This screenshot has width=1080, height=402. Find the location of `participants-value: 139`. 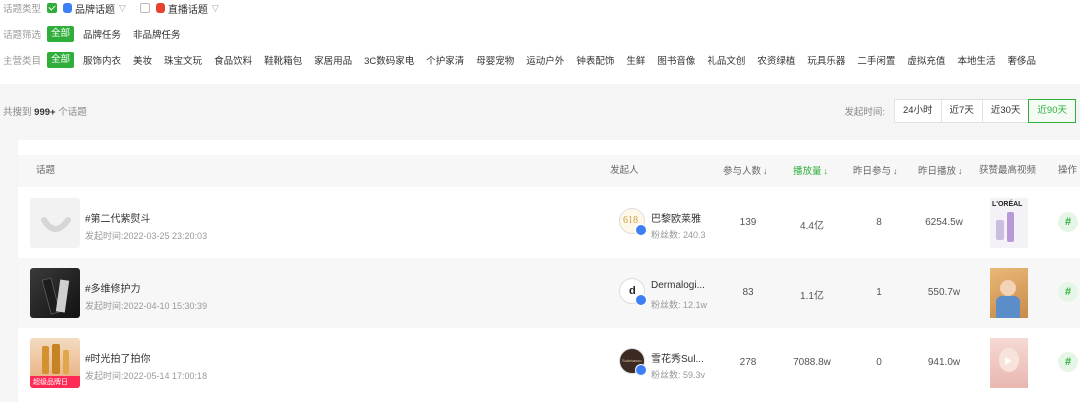

participants-value: 139 is located at coordinates (748, 222).